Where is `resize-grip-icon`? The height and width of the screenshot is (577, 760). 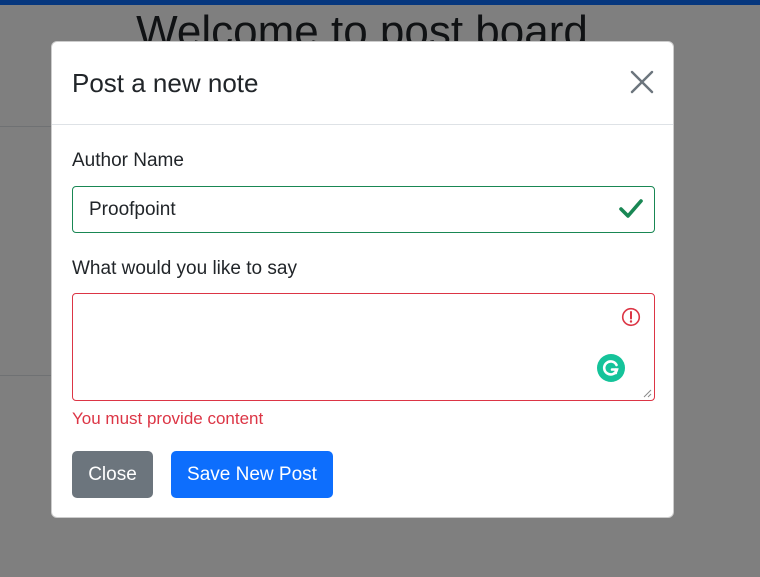
resize-grip-icon is located at coordinates (647, 393).